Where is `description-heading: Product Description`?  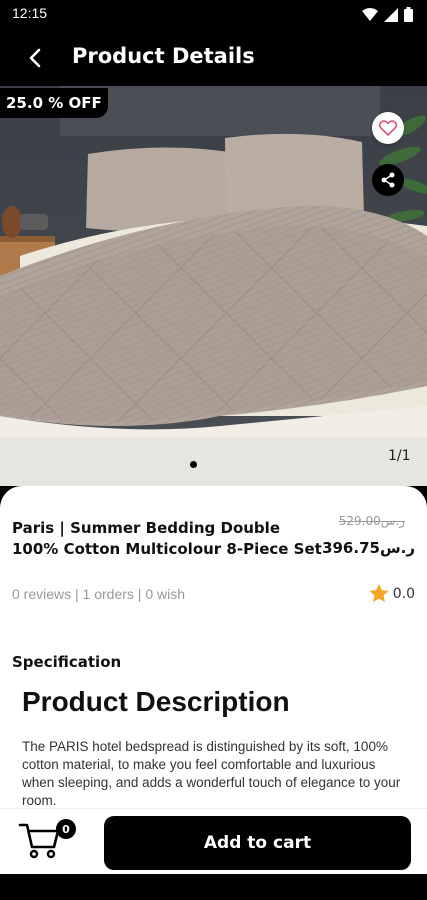
description-heading: Product Description is located at coordinates (156, 701).